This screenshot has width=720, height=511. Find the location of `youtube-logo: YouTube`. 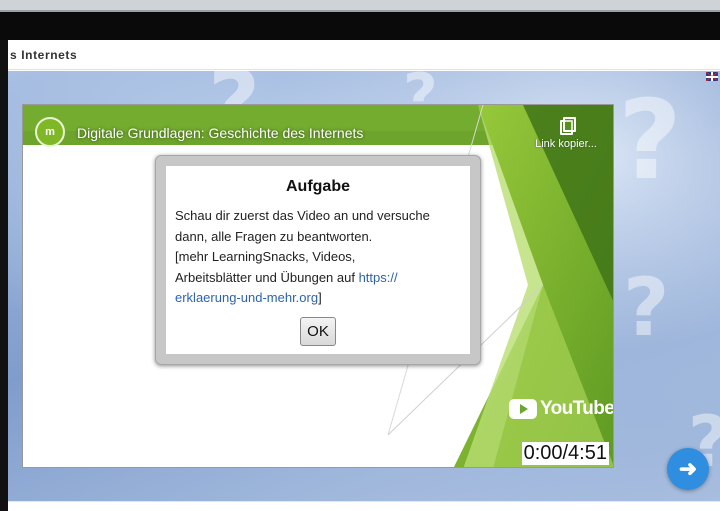

youtube-logo: YouTube is located at coordinates (561, 409).